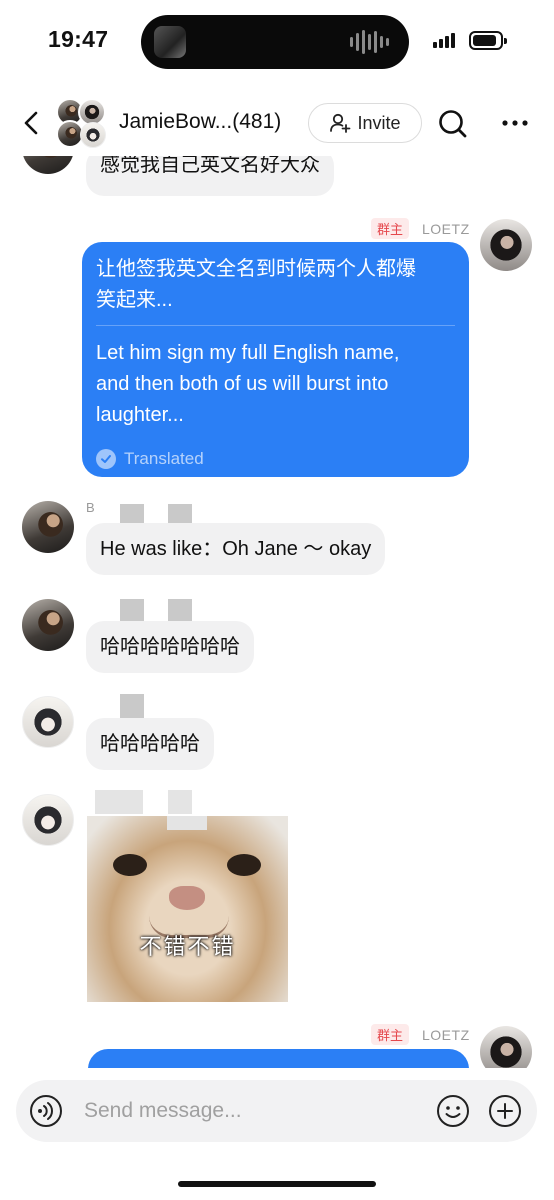 The height and width of the screenshot is (1200, 554). Describe the element at coordinates (249, 1111) in the screenshot. I see `message-input` at that location.